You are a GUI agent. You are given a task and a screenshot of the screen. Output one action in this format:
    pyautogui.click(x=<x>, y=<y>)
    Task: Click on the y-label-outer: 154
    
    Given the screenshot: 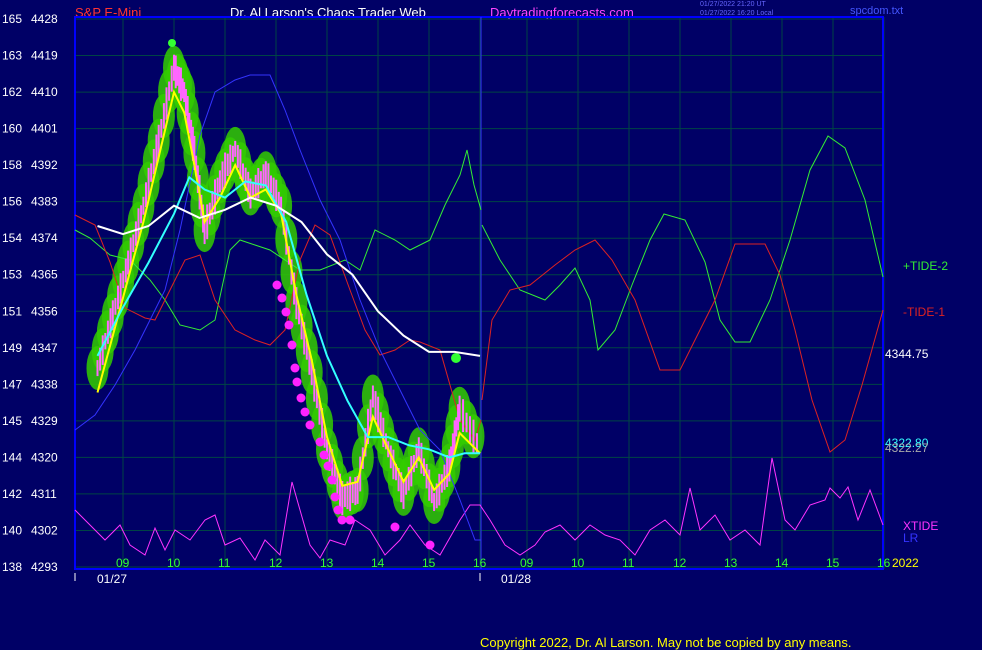 What is the action you would take?
    pyautogui.click(x=12, y=238)
    